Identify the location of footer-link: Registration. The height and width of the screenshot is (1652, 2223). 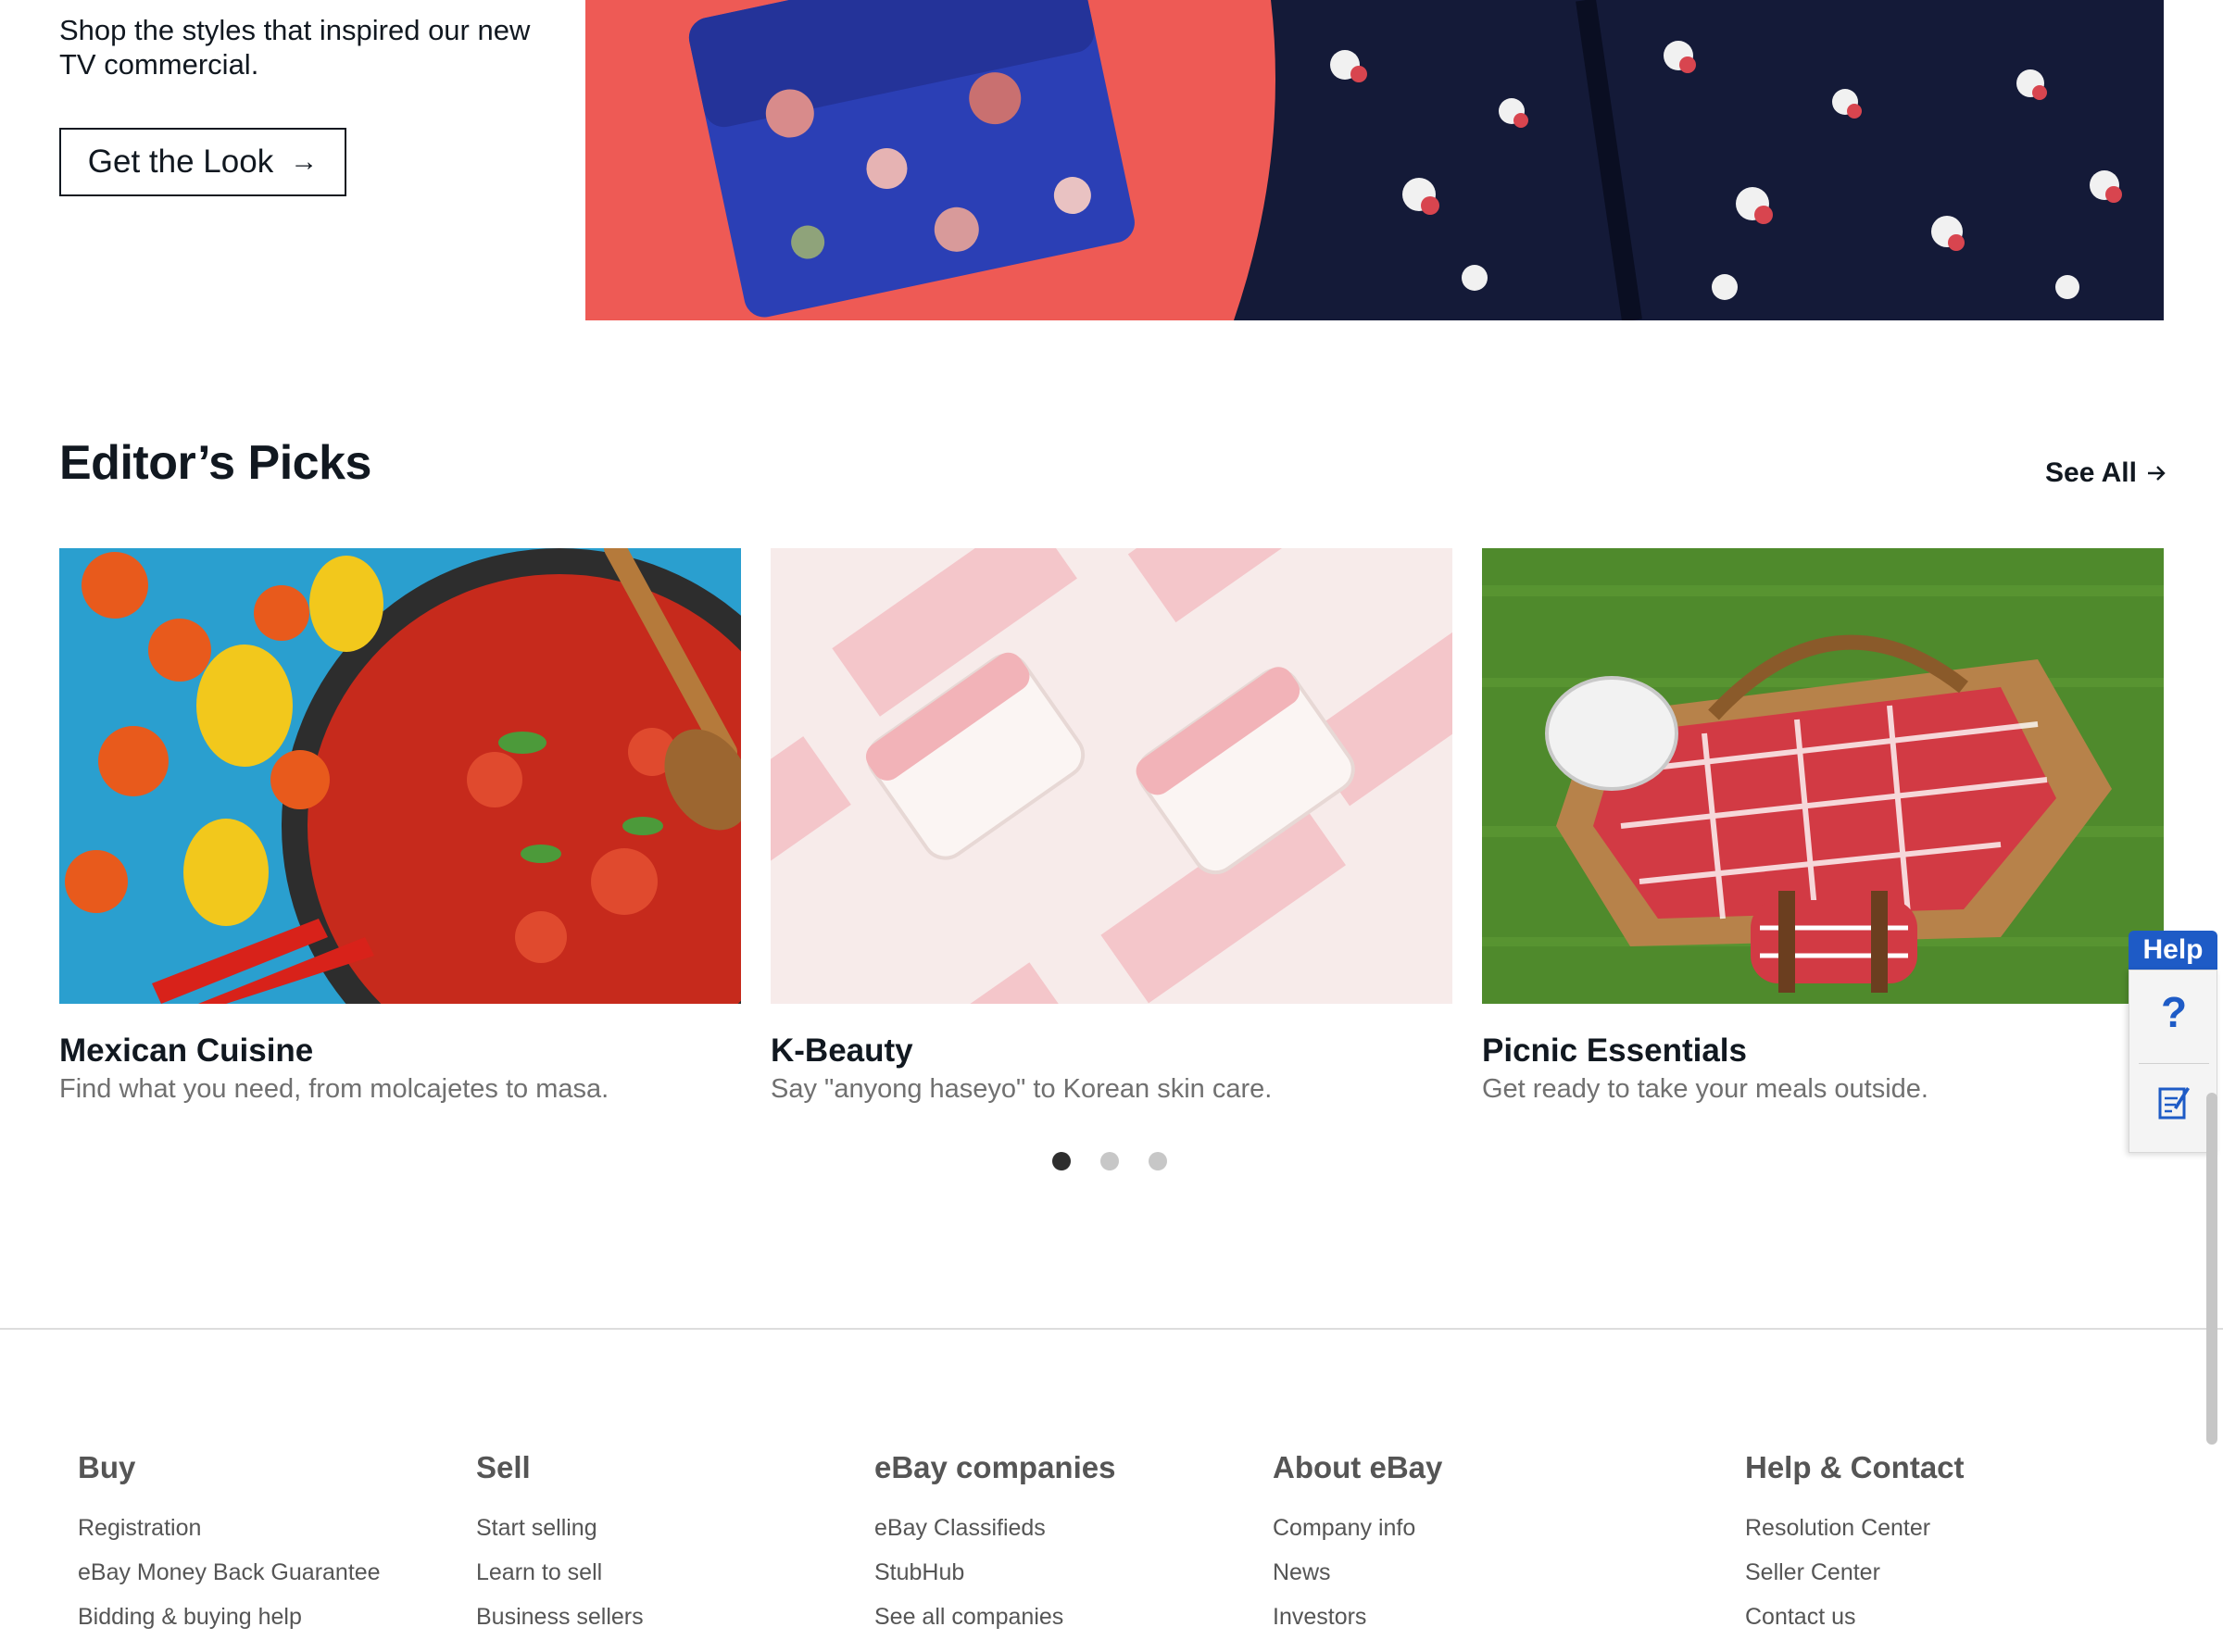
(229, 1528).